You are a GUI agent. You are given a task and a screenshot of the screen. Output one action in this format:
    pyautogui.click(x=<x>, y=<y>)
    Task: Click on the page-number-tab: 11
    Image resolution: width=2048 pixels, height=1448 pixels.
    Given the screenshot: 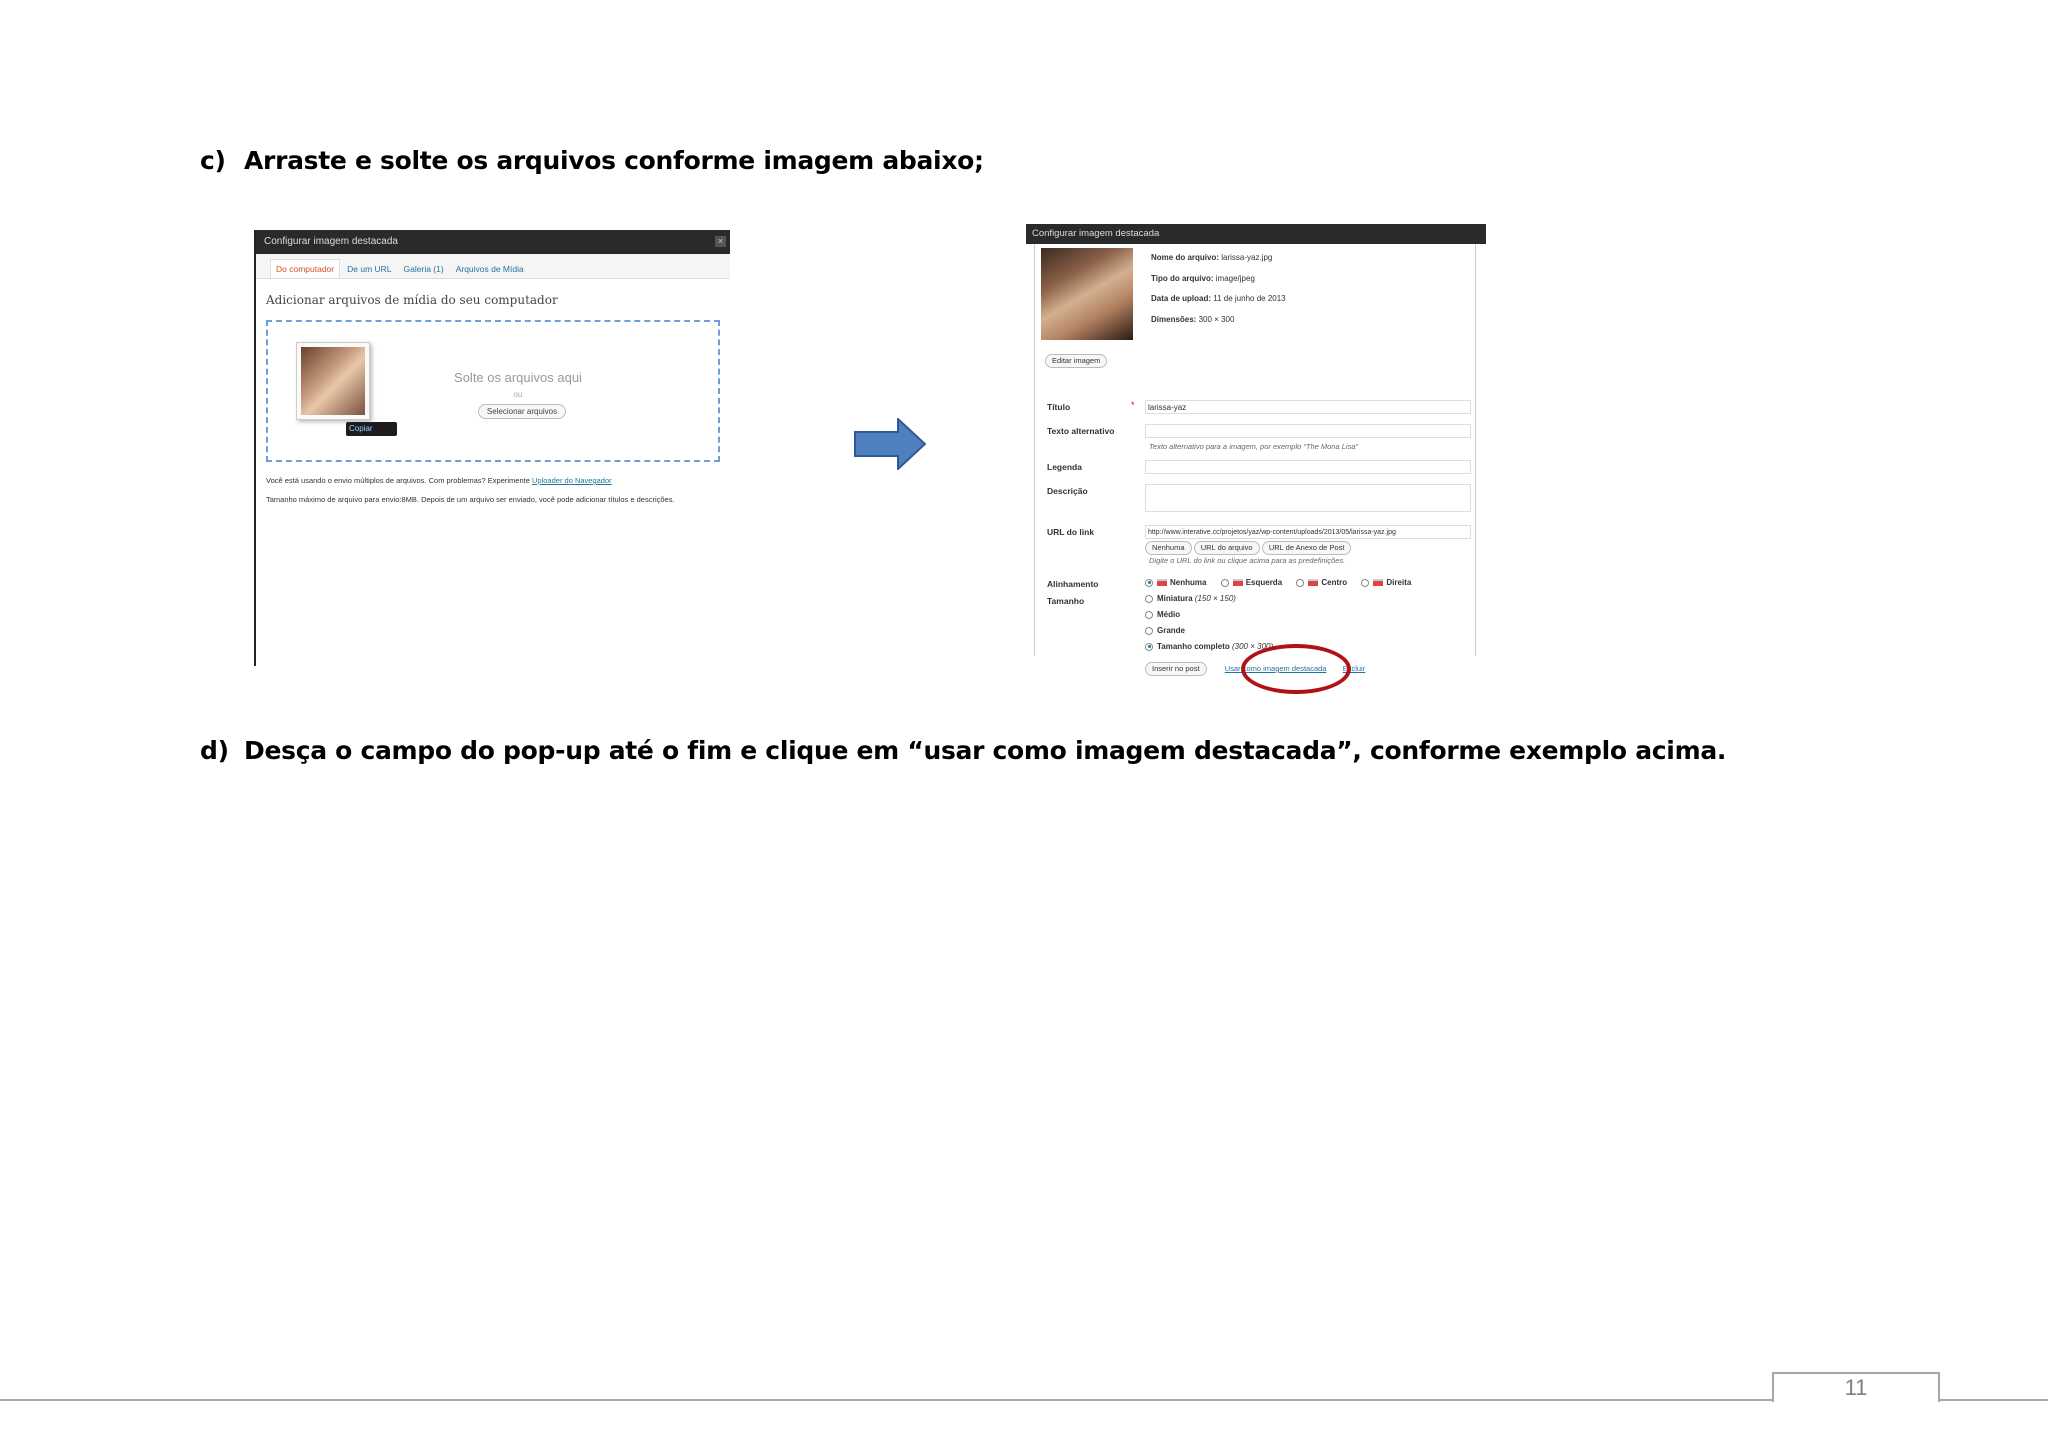 What is the action you would take?
    pyautogui.click(x=1856, y=1387)
    